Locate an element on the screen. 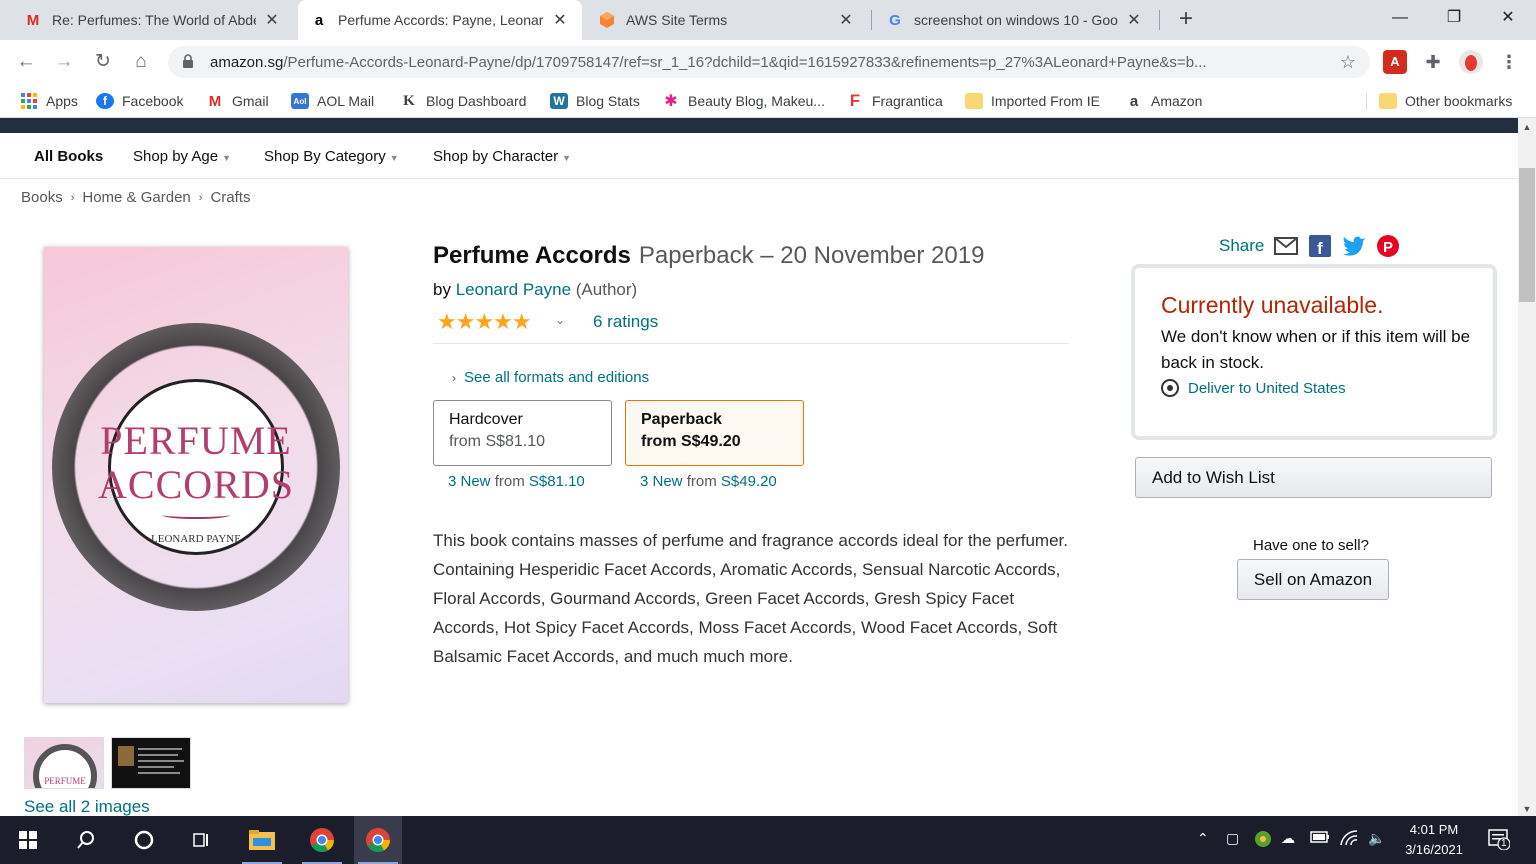  reload-button: ↻ is located at coordinates (103, 62).